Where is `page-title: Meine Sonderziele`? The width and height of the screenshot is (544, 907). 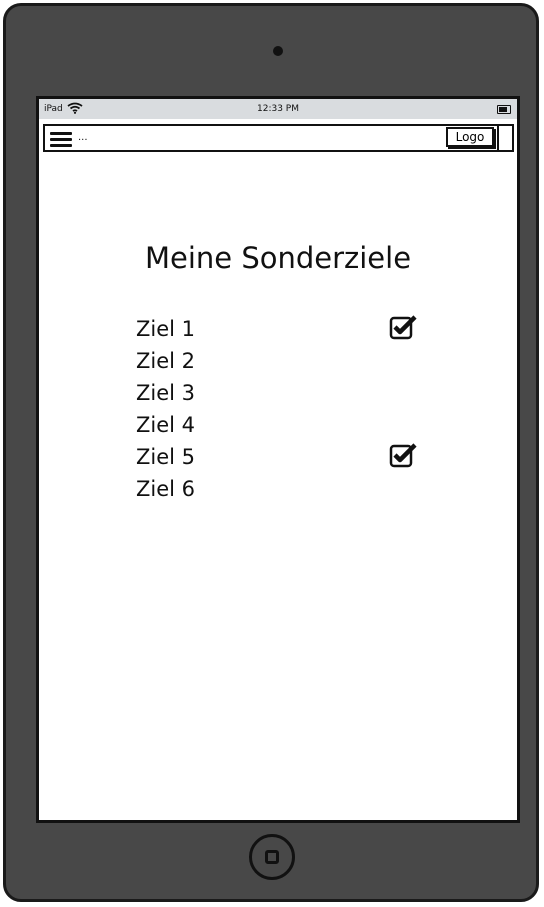 page-title: Meine Sonderziele is located at coordinates (278, 258).